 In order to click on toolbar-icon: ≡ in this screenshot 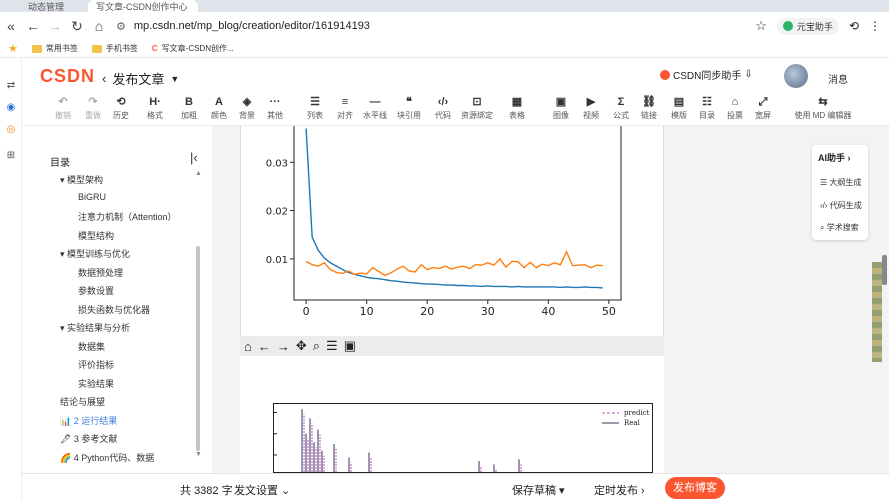, I will do `click(345, 102)`.